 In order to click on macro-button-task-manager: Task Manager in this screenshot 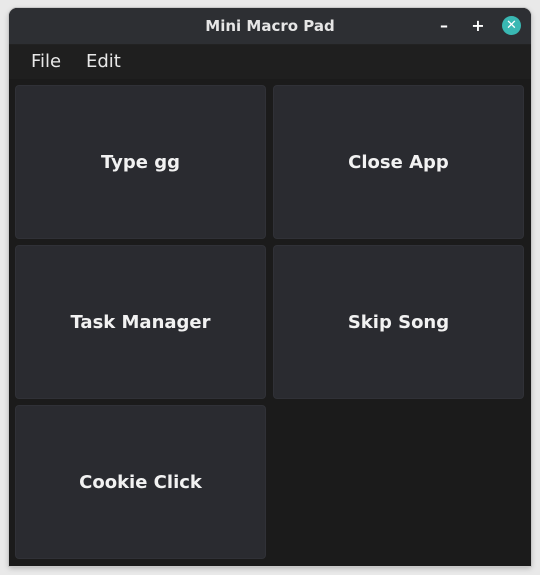, I will do `click(140, 322)`.